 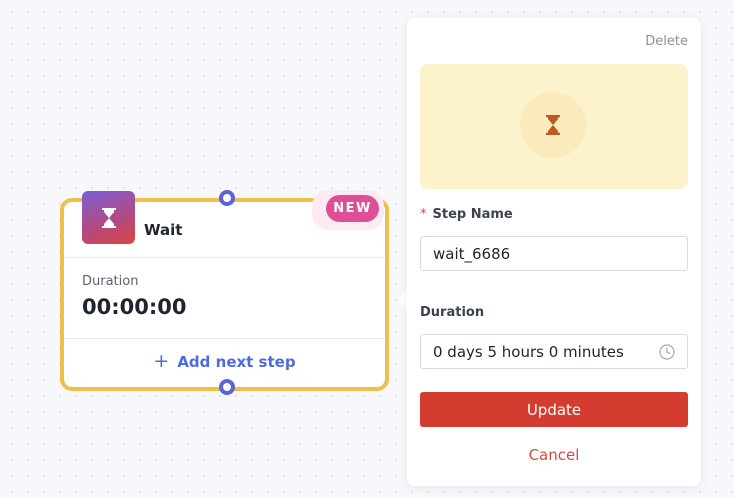 I want to click on duration-input: 0 days 5 hours 0 minutes, so click(x=554, y=351).